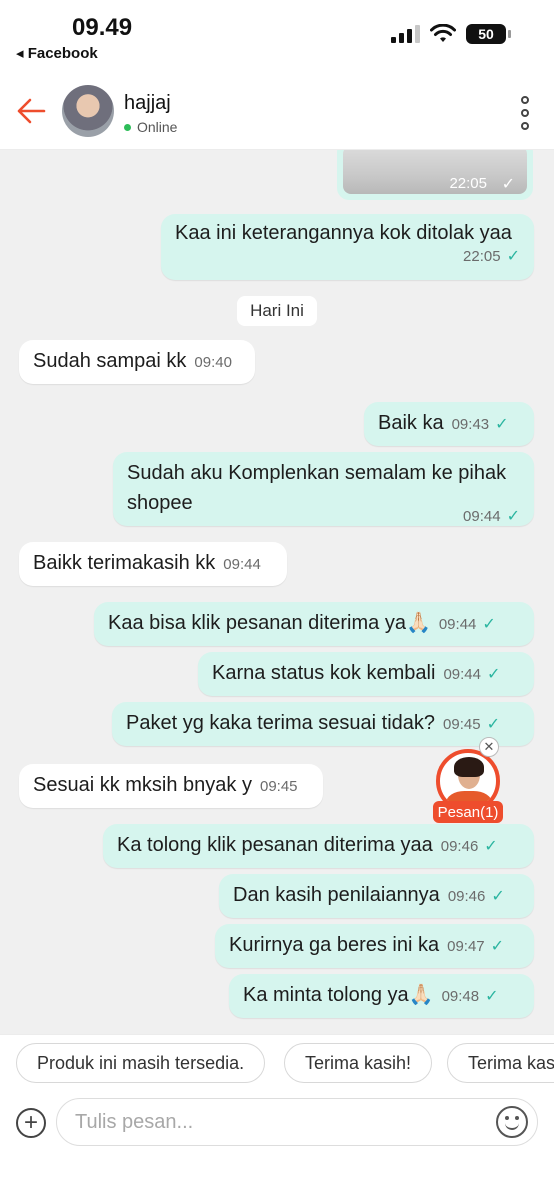 The height and width of the screenshot is (1200, 554). I want to click on message-text: Sesuai kk mksih bnyak y, so click(142, 785).